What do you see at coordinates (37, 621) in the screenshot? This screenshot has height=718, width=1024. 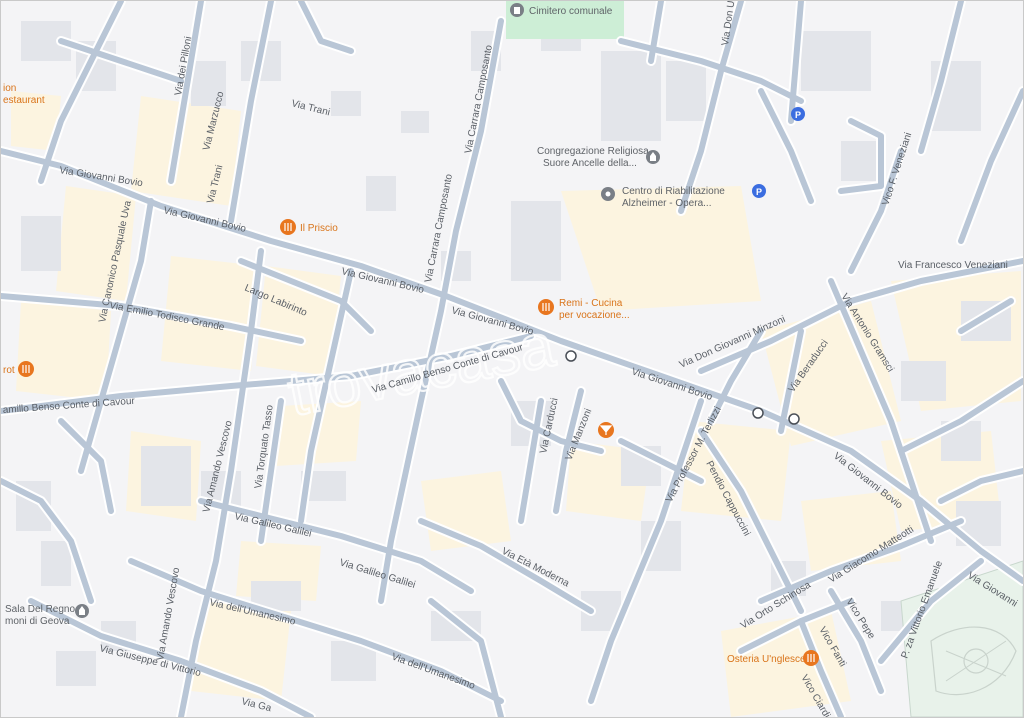 I see `poi-label-sala-2: moni di Geova` at bounding box center [37, 621].